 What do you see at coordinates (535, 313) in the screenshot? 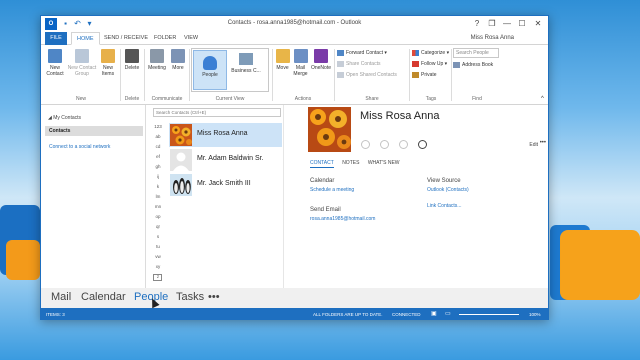
I see `zoom-level: 100%` at bounding box center [535, 313].